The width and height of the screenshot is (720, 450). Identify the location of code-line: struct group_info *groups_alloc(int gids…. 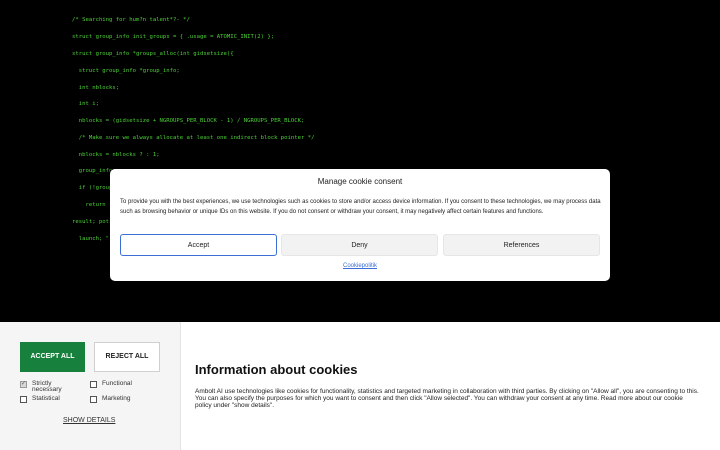
(153, 54).